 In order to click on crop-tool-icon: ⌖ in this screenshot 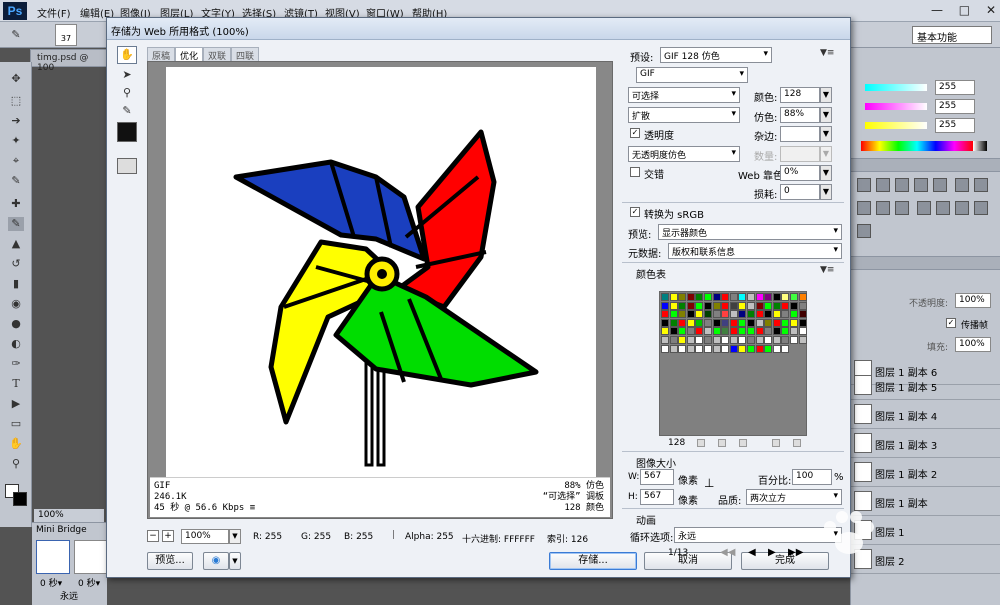, I will do `click(16, 161)`.